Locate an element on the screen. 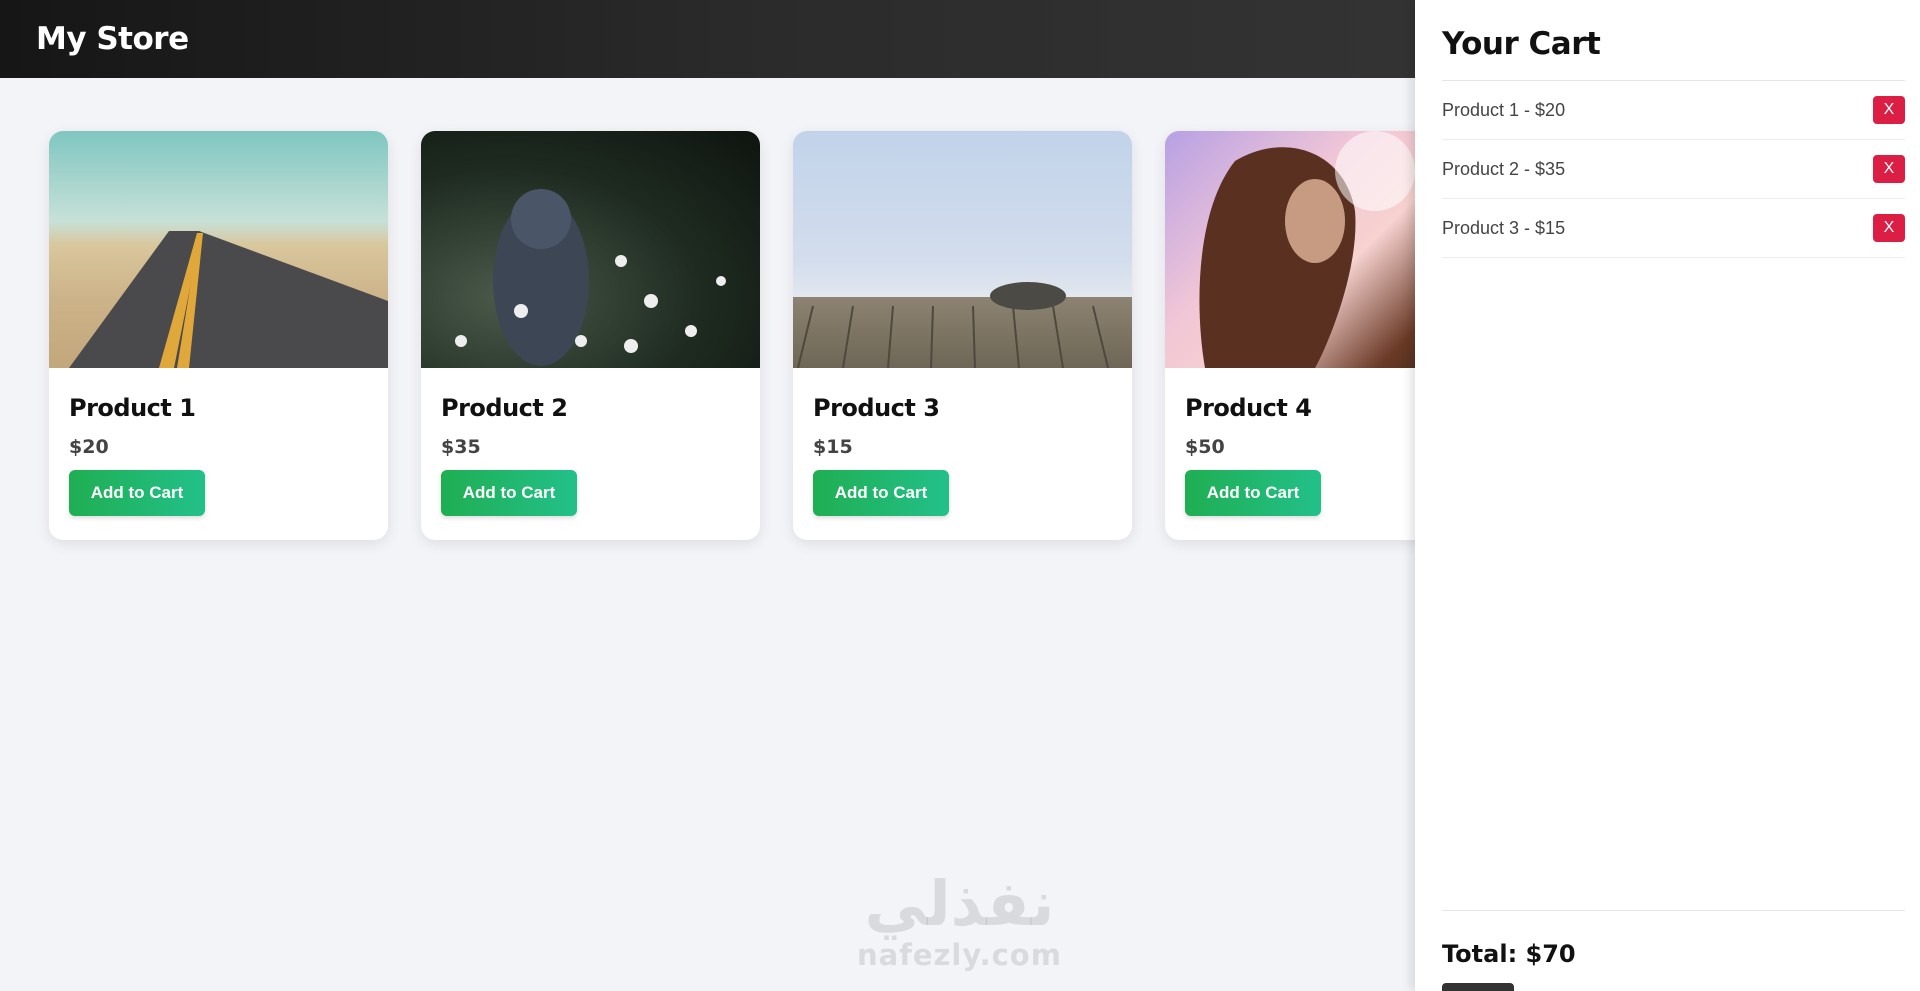 This screenshot has width=1920, height=991. store-title: My Store is located at coordinates (112, 39).